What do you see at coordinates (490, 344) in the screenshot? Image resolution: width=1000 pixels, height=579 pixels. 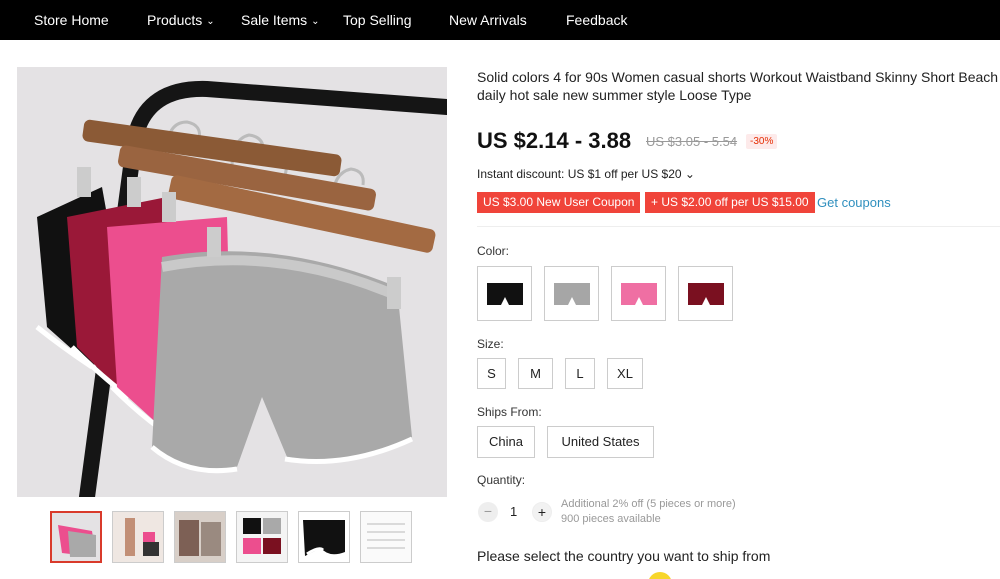 I see `size-label: Size:` at bounding box center [490, 344].